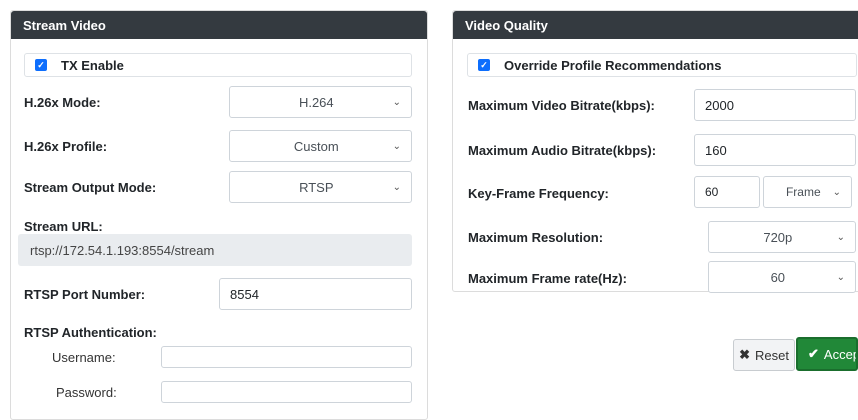  I want to click on key-frame-unit-select: Frame ⌄, so click(807, 192).